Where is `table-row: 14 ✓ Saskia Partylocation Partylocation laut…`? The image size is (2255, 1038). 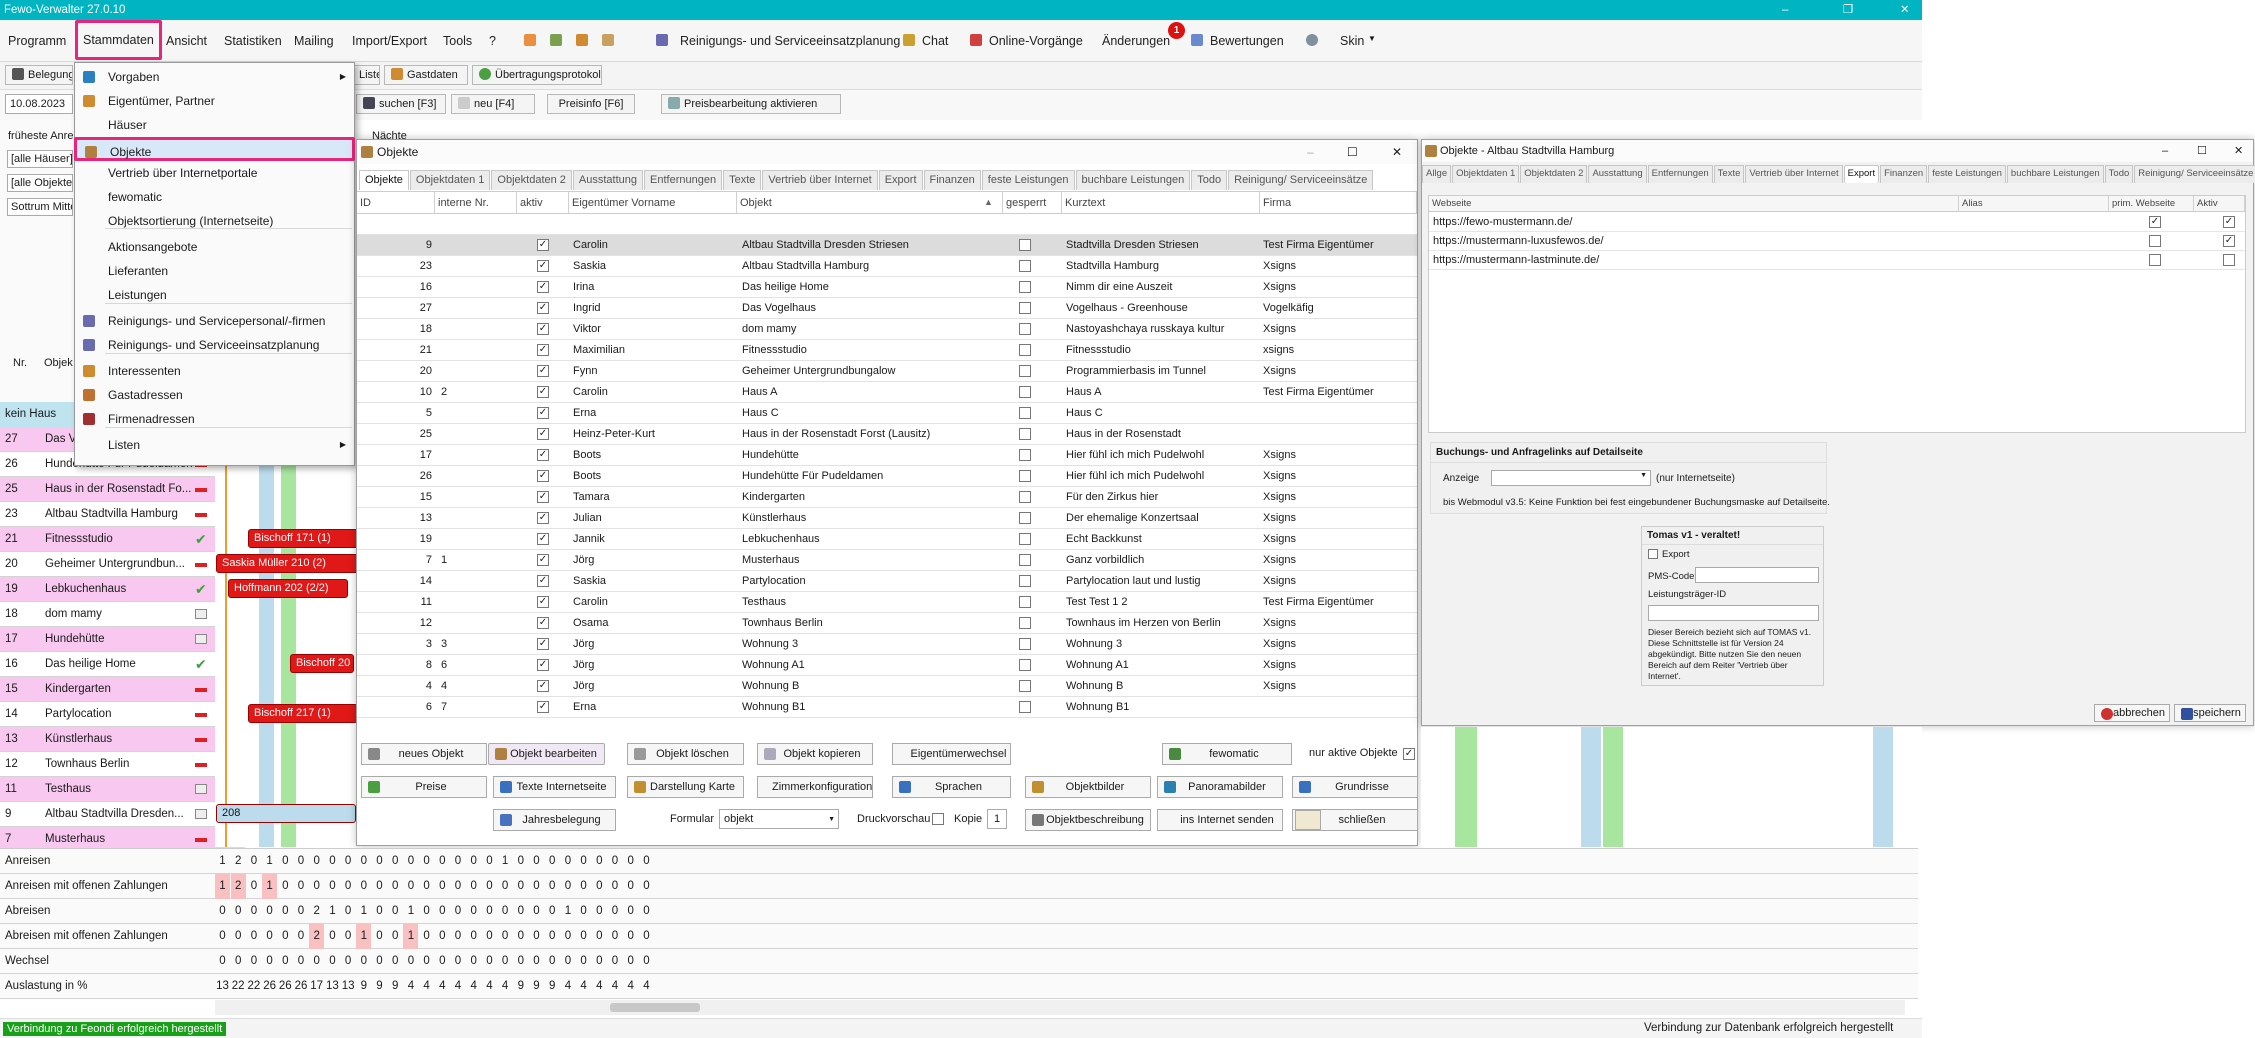
table-row: 14 ✓ Saskia Partylocation Partylocation laut… is located at coordinates (887, 581).